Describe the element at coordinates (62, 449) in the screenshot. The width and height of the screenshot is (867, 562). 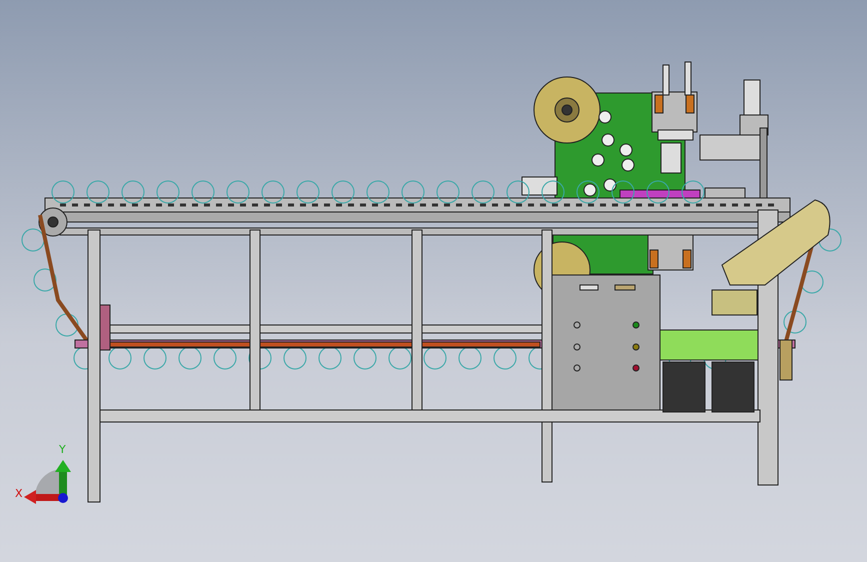
I see `axis-label: Y` at that location.